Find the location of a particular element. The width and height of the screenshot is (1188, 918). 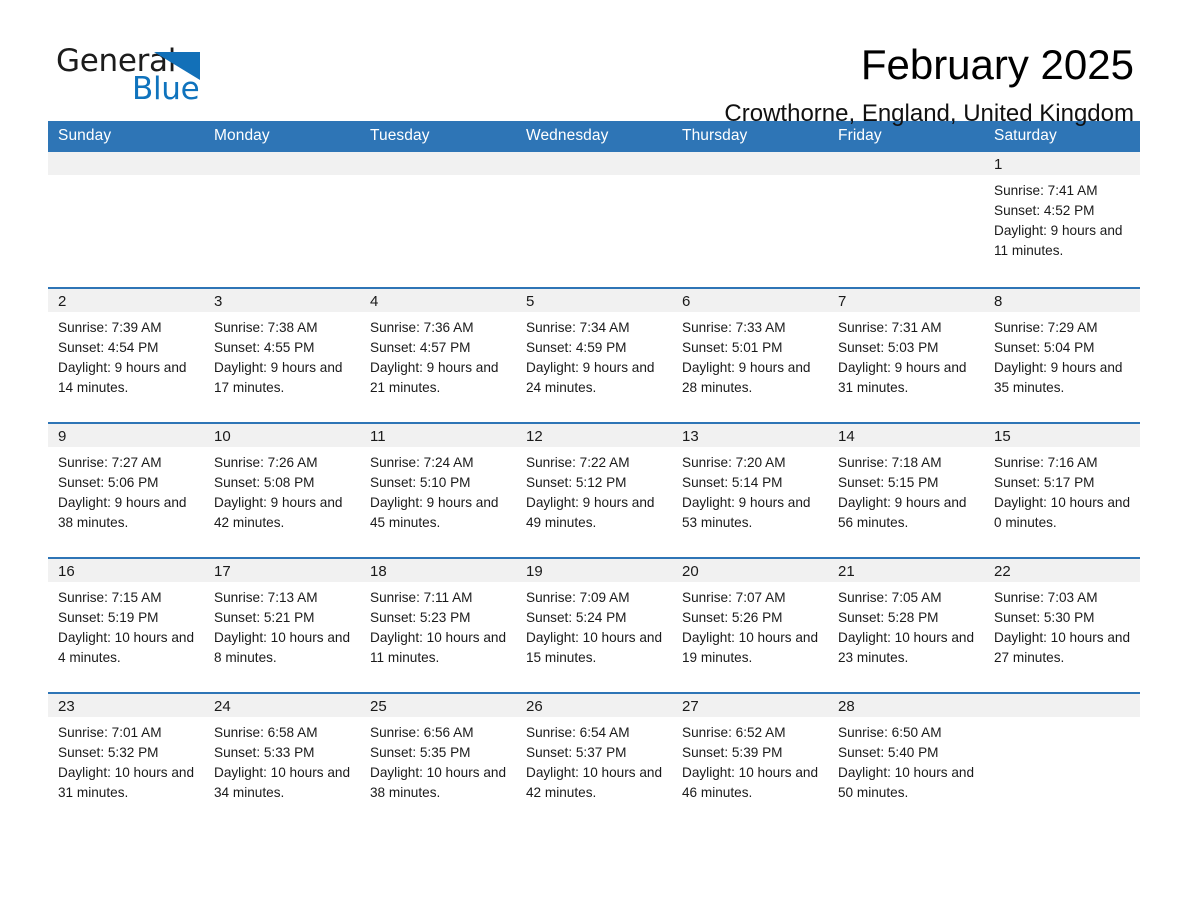

sunset-text: Sunset: 4:55 PM is located at coordinates (264, 348).